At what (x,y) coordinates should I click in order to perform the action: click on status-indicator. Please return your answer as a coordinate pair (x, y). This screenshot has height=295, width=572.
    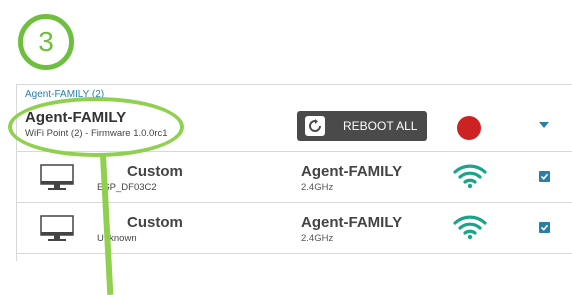
    Looking at the image, I should click on (469, 128).